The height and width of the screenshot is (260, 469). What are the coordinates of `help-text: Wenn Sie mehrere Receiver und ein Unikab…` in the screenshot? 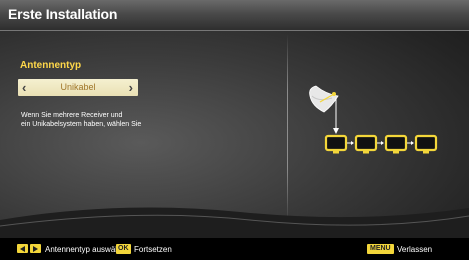 It's located at (81, 120).